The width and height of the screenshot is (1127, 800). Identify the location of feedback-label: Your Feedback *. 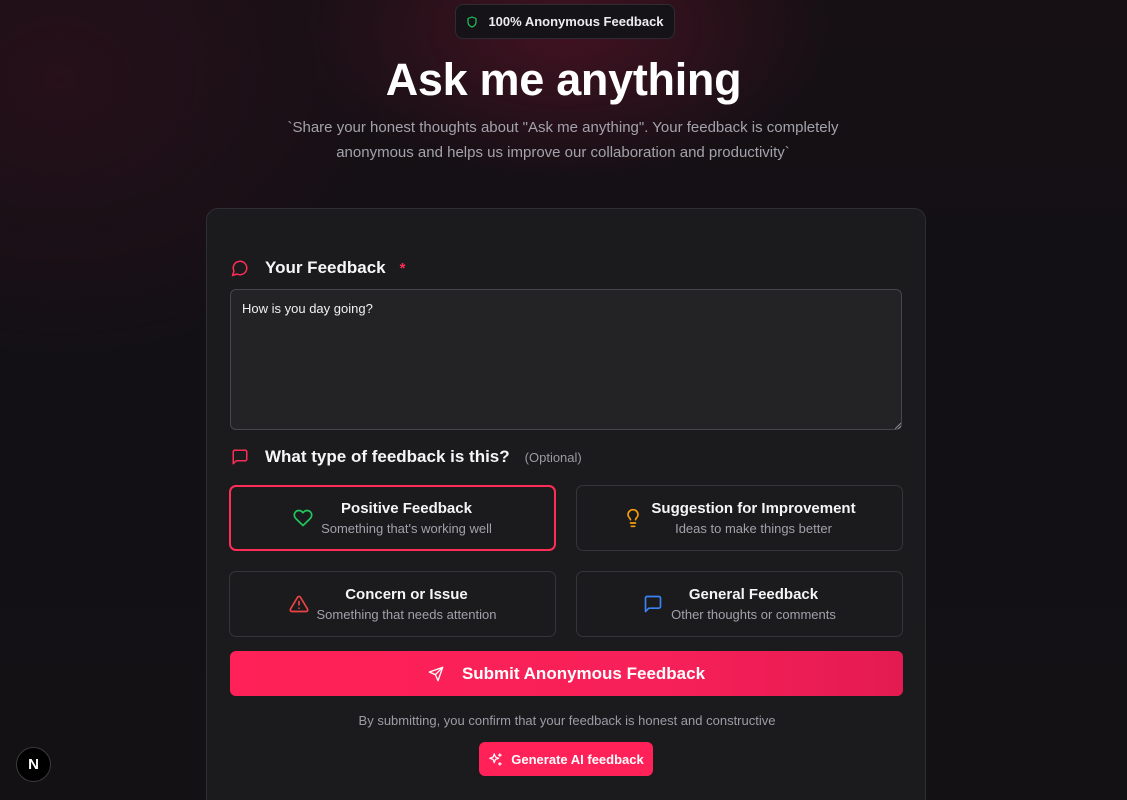
(318, 268).